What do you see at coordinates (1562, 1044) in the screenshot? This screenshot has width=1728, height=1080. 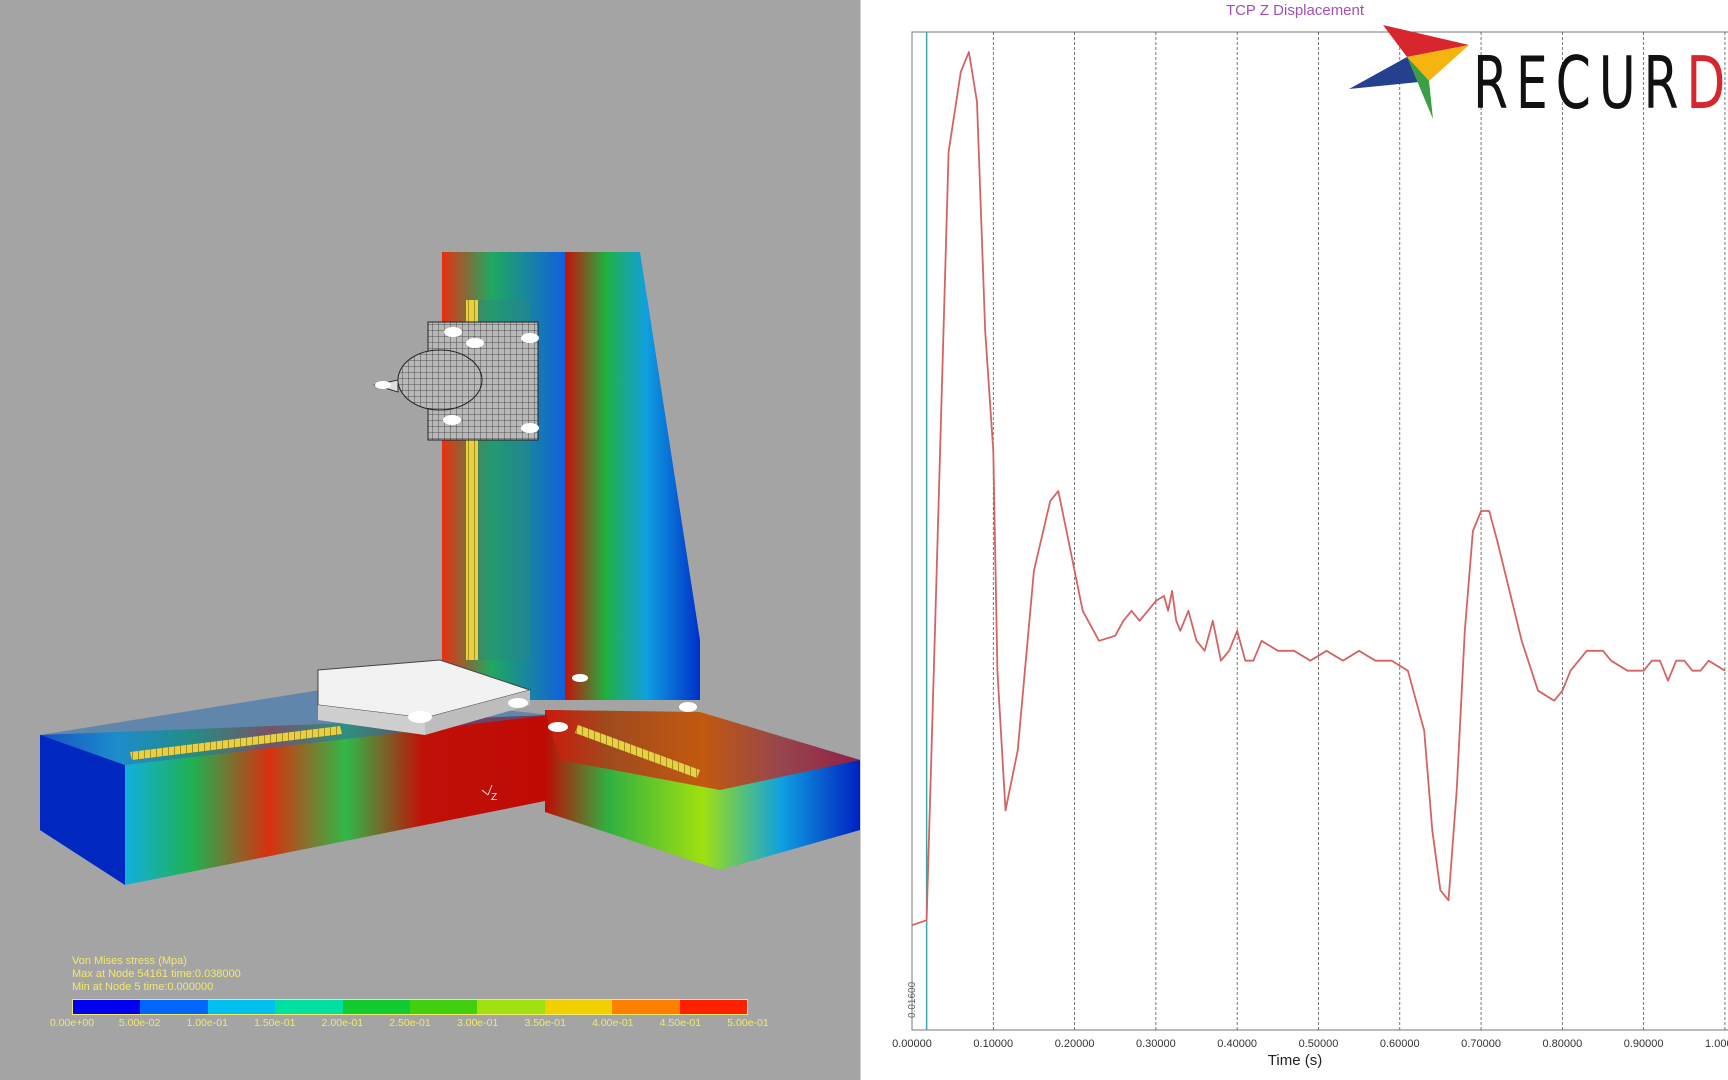 I see `x-tick-label: 0.80000` at bounding box center [1562, 1044].